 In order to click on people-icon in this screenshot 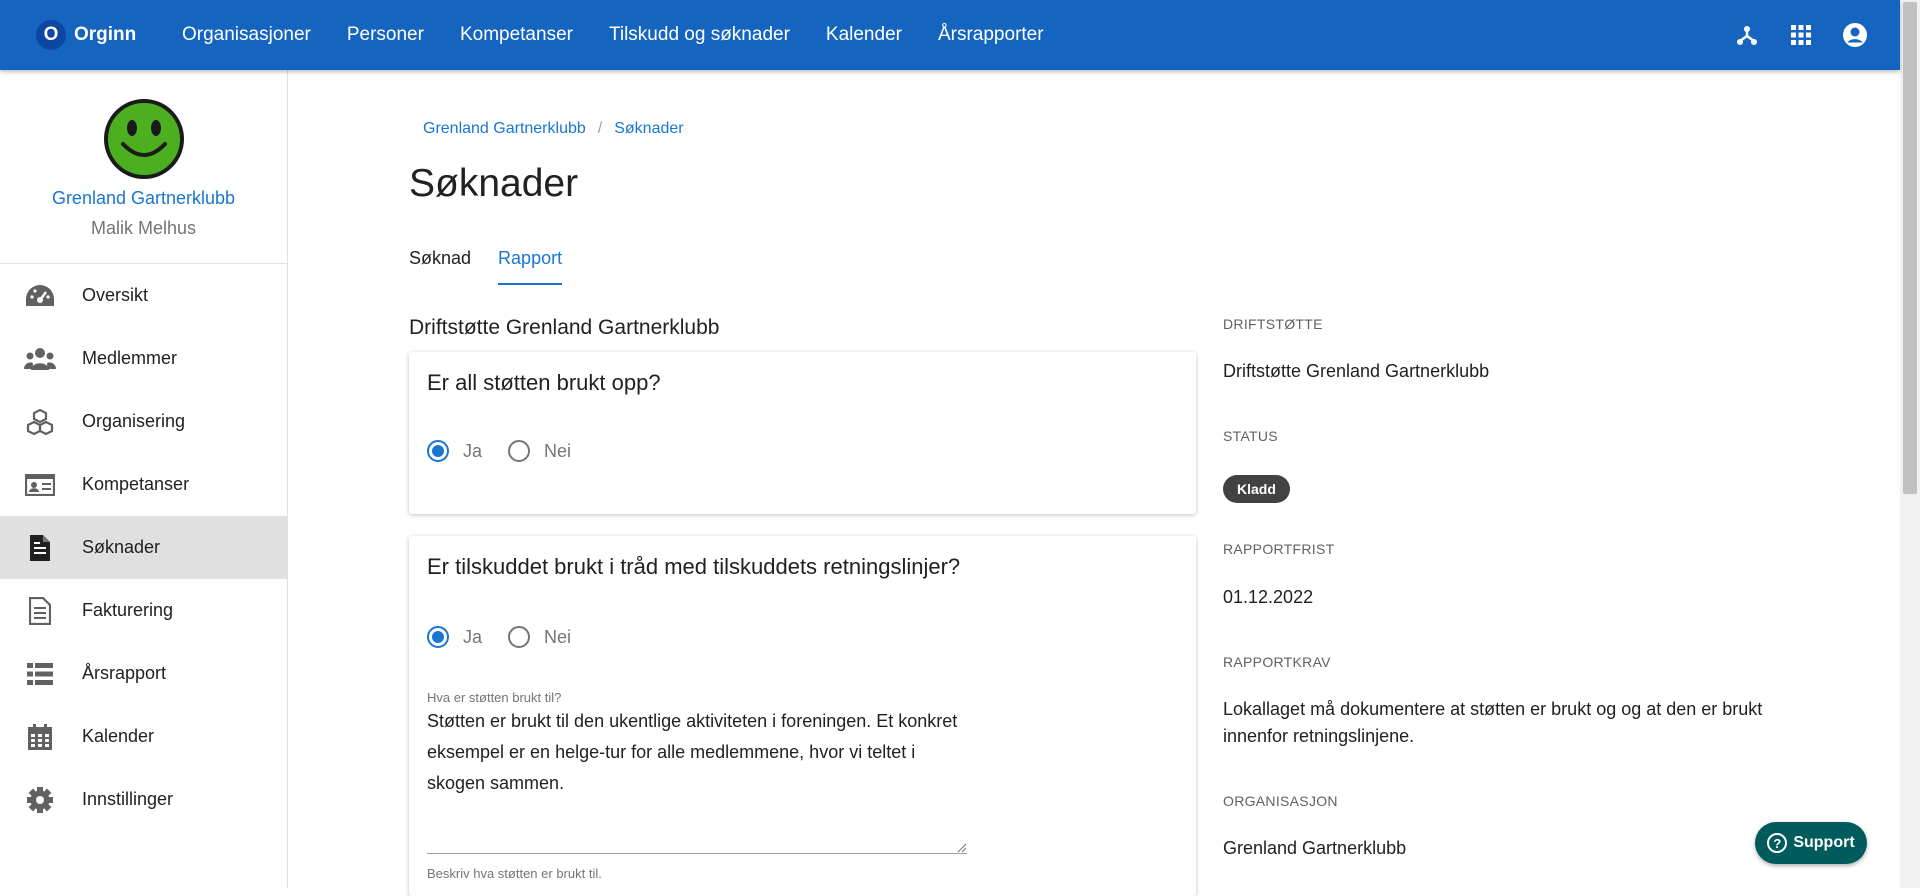, I will do `click(40, 359)`.